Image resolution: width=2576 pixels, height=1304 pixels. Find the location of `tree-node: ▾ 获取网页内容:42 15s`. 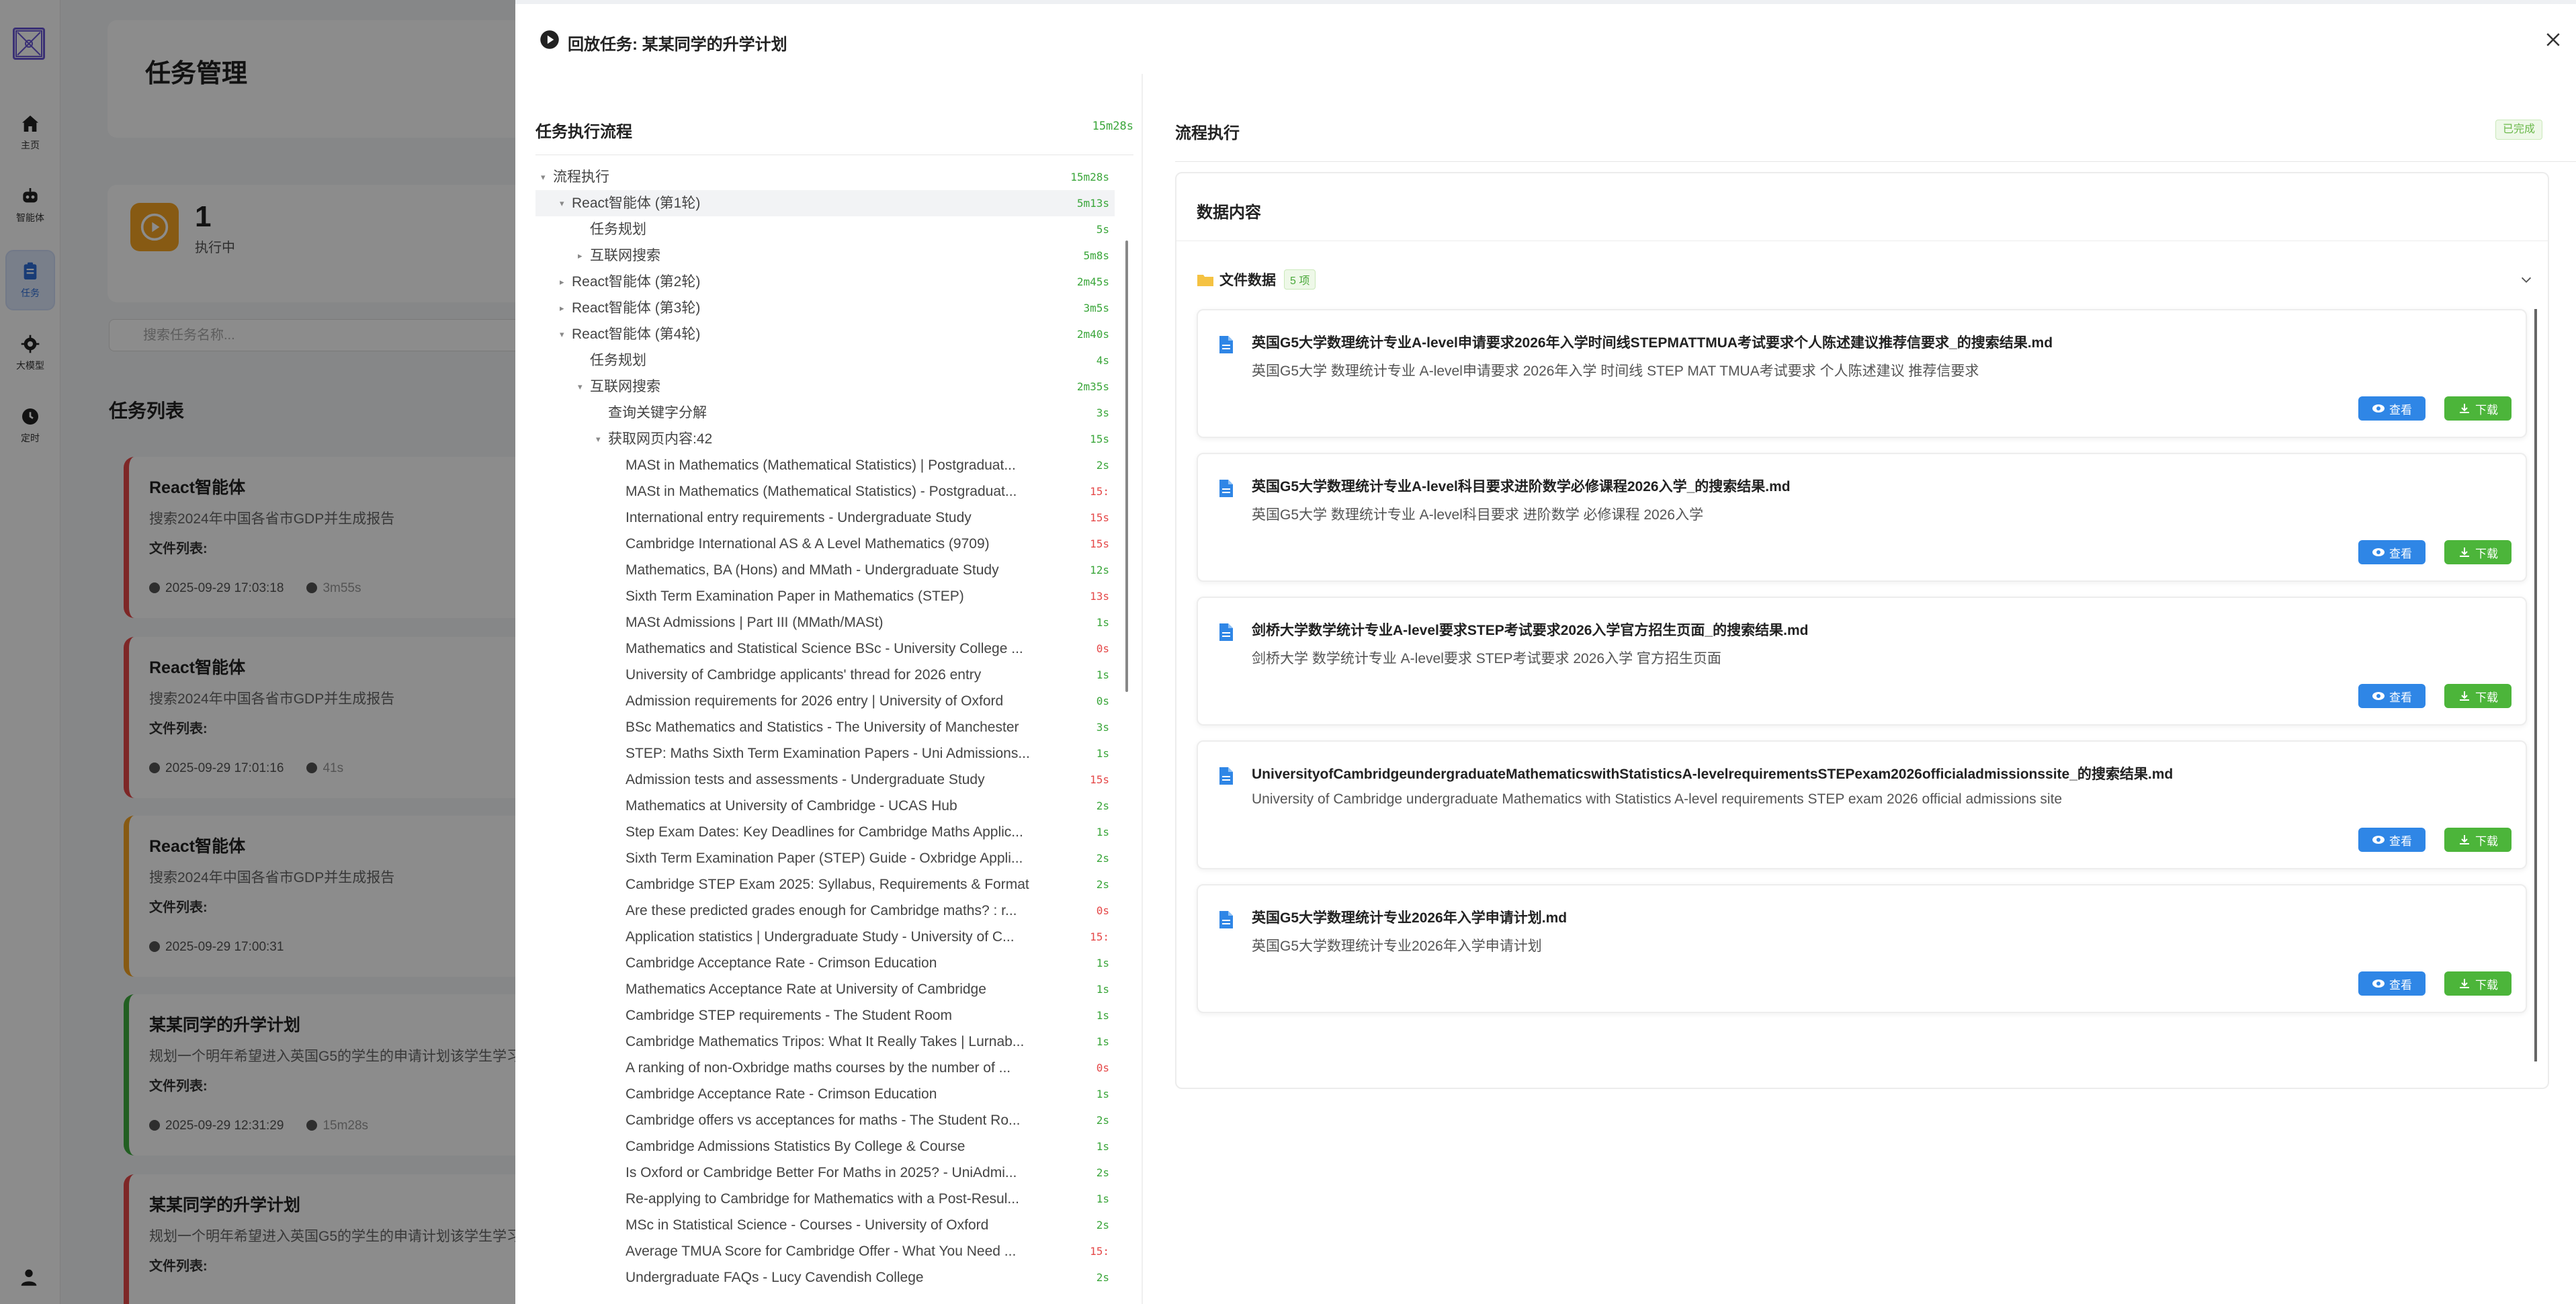

tree-node: ▾ 获取网页内容:42 15s is located at coordinates (825, 439).